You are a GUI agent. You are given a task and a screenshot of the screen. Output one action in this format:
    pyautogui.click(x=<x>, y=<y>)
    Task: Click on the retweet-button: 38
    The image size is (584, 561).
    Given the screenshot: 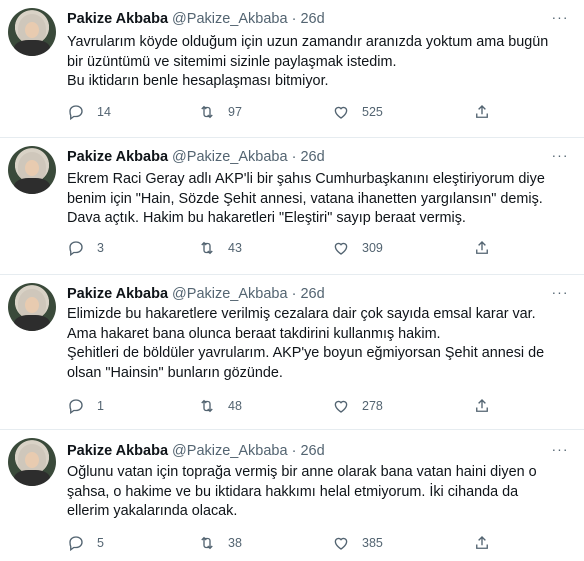 What is the action you would take?
    pyautogui.click(x=220, y=543)
    